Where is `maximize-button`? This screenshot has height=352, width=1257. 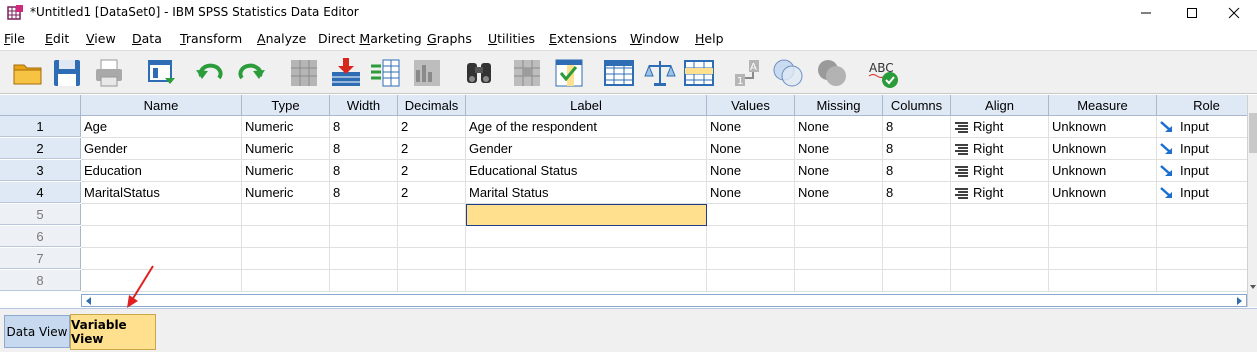
maximize-button is located at coordinates (1192, 13).